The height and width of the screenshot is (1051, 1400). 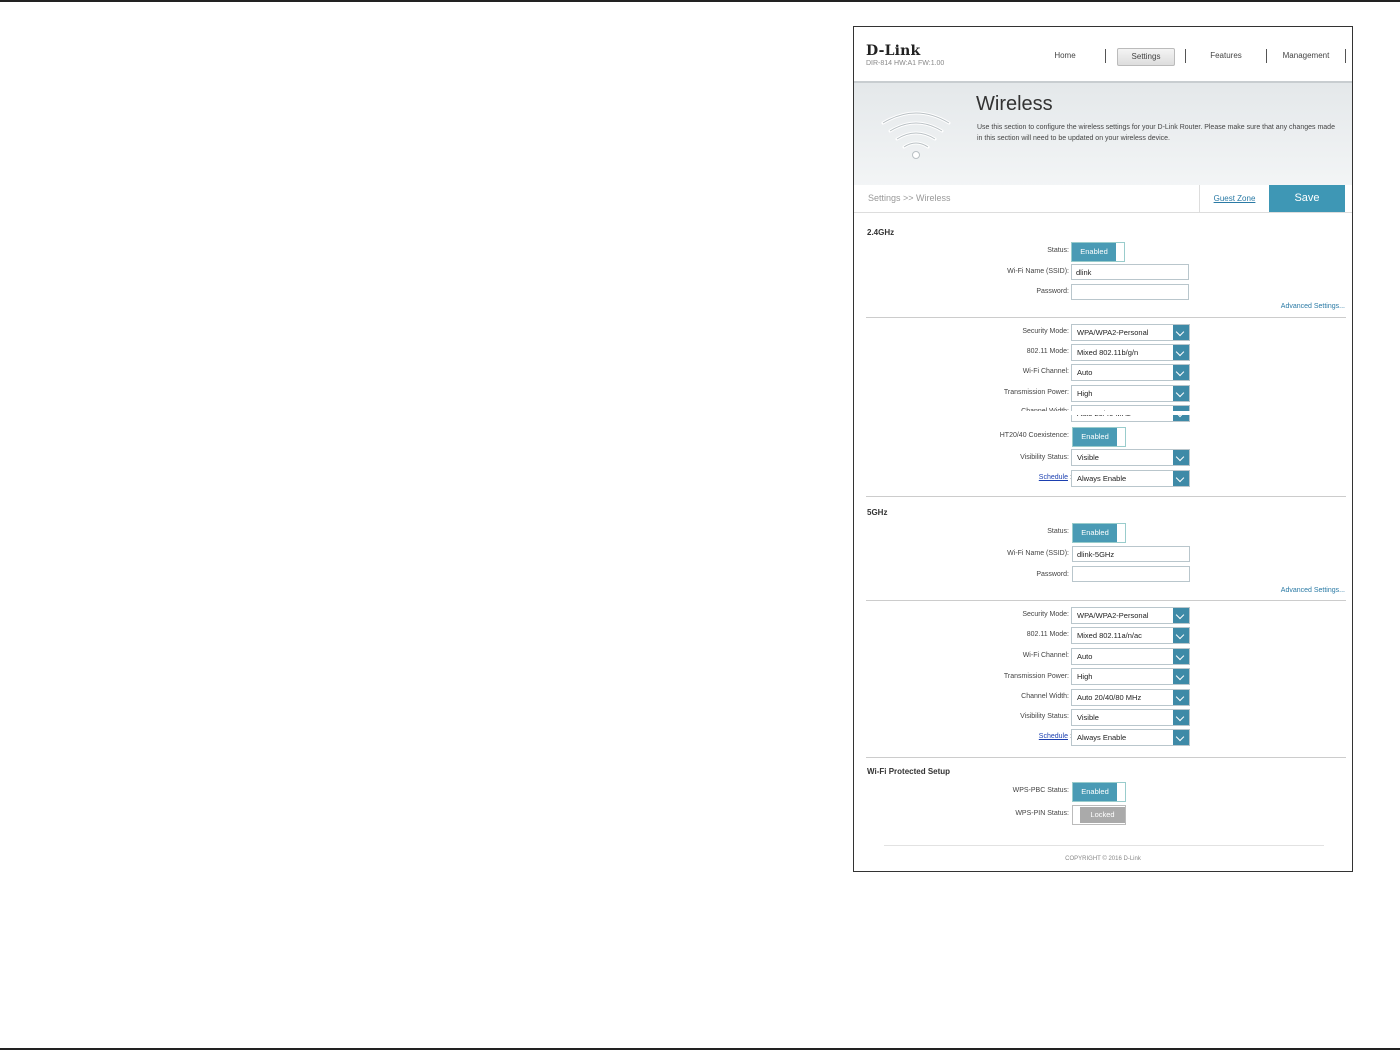 I want to click on select-value: Auto, so click(x=1085, y=372).